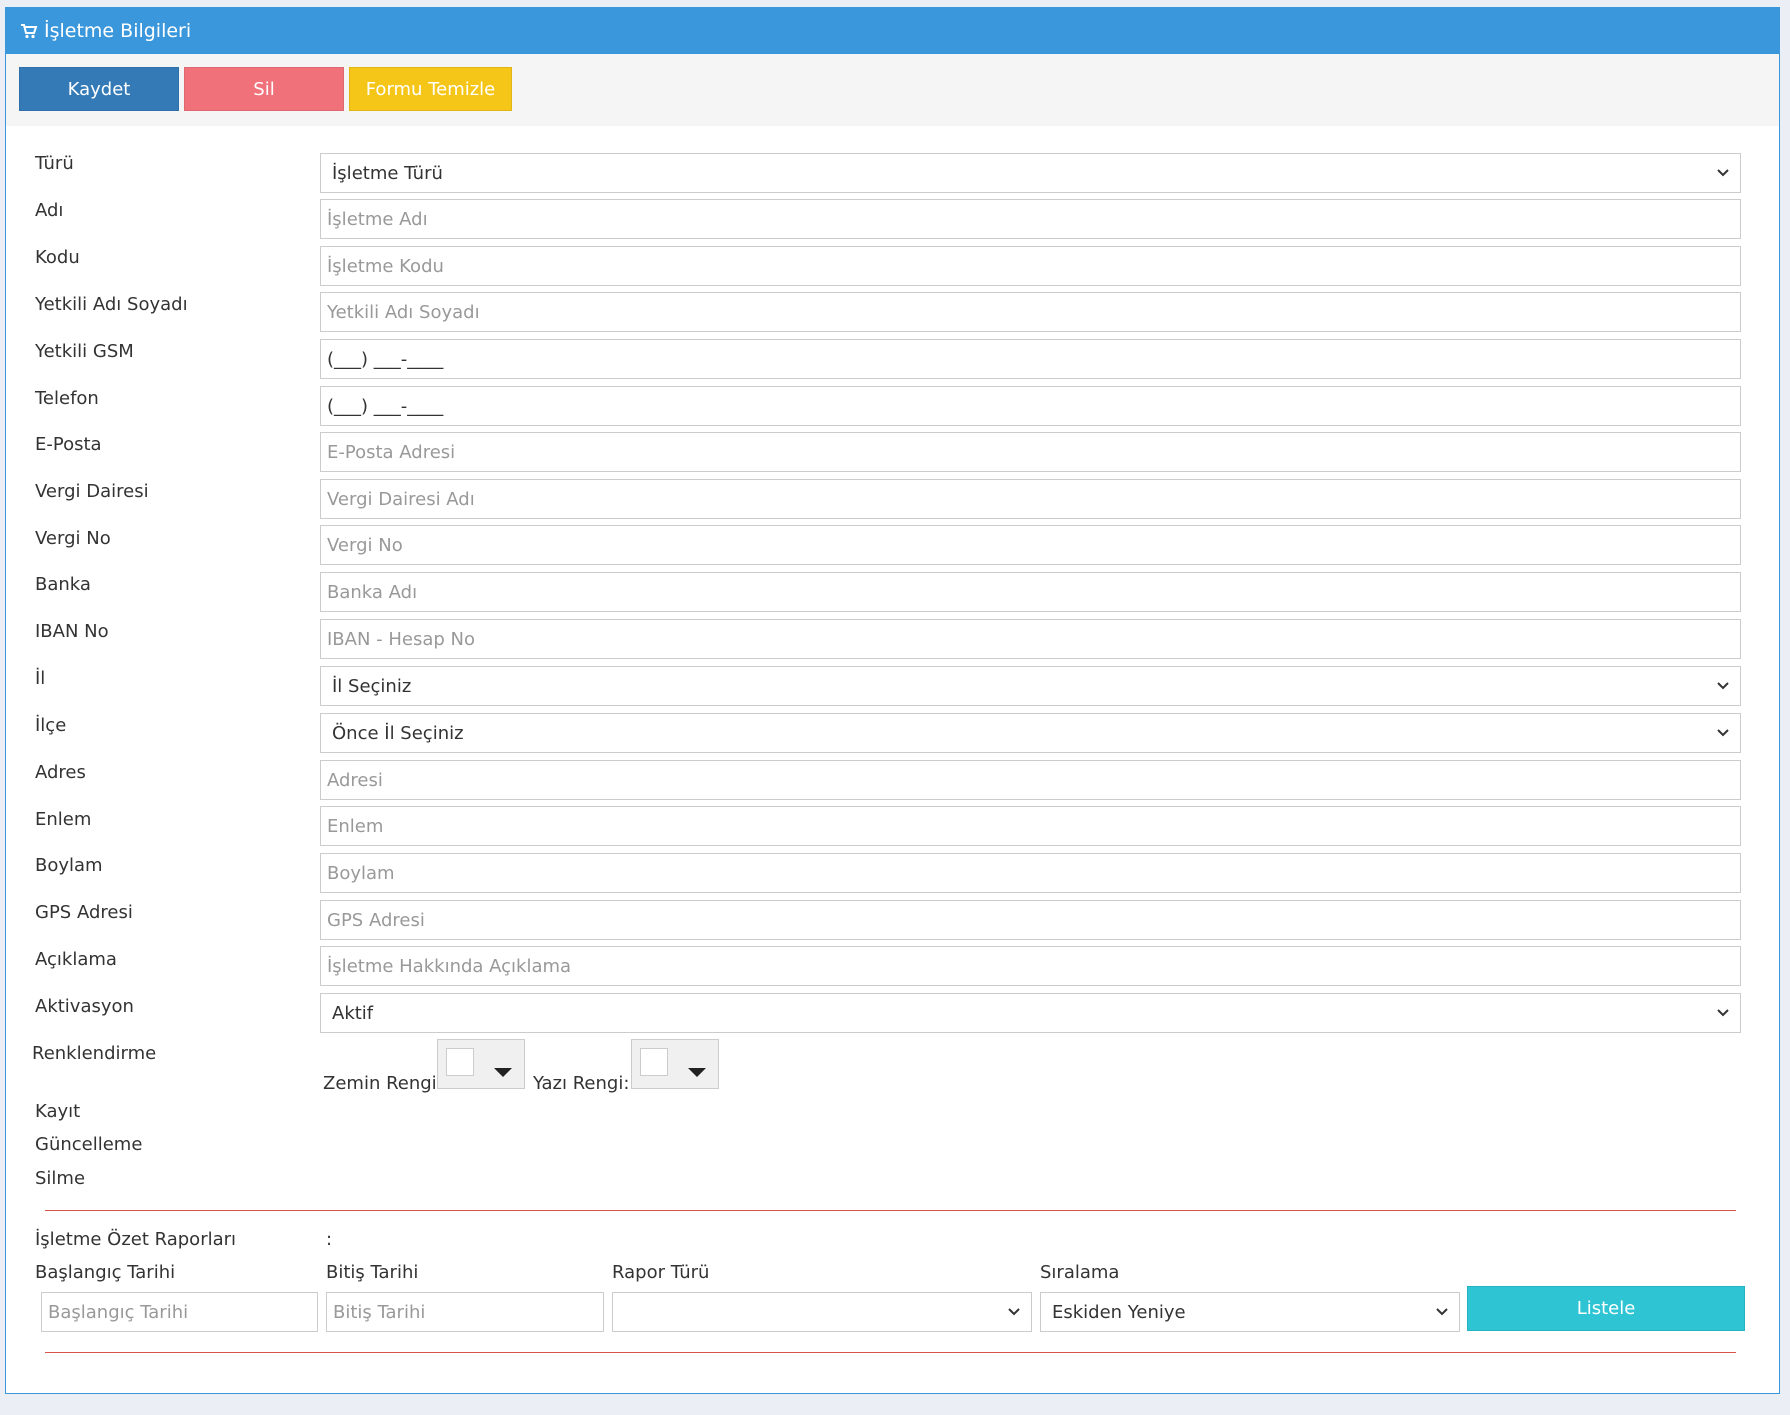 Image resolution: width=1790 pixels, height=1415 pixels. Describe the element at coordinates (581, 1083) in the screenshot. I see `label-yazi-rengi: Yazı Rengi:` at that location.